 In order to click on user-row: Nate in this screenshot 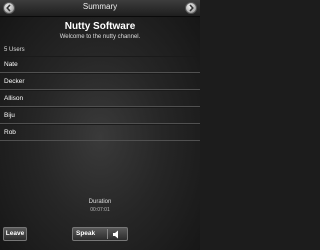, I will do `click(100, 64)`.